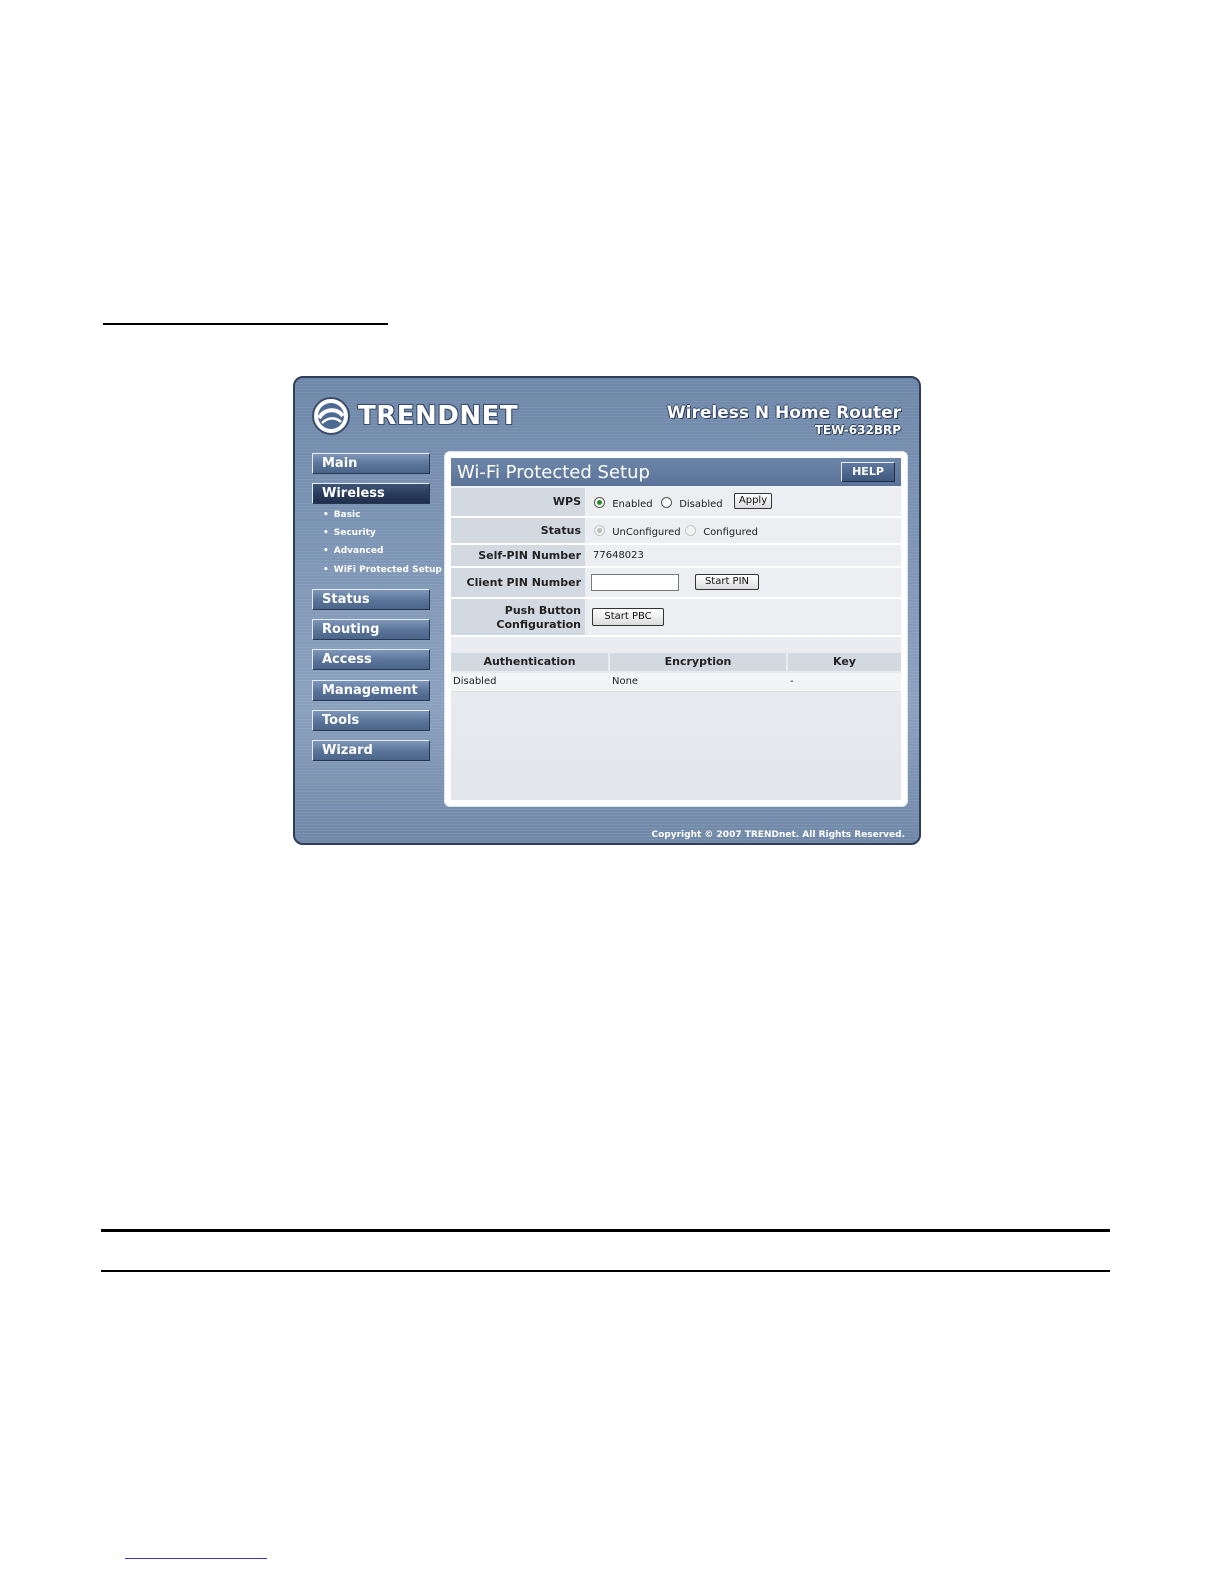 This screenshot has width=1224, height=1584. I want to click on cell-key: -, so click(792, 681).